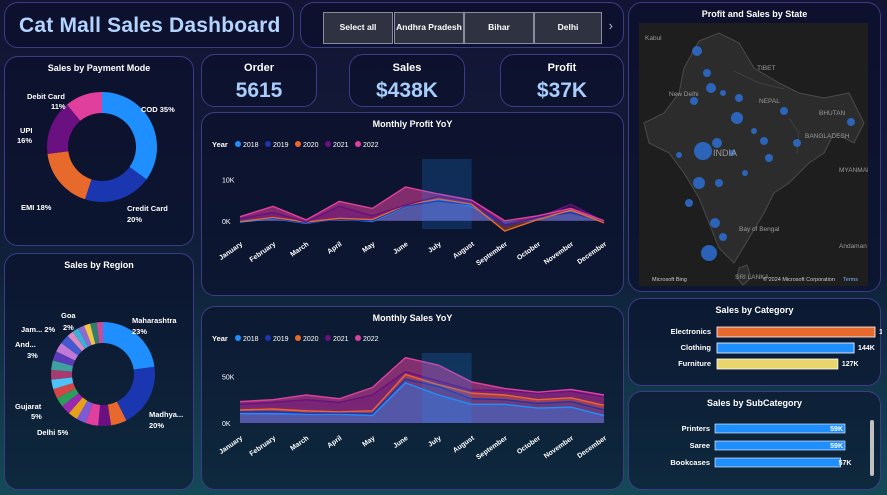 The image size is (887, 495). Describe the element at coordinates (684, 94) in the screenshot. I see `map-place-new-delhi: New Delhi` at that location.